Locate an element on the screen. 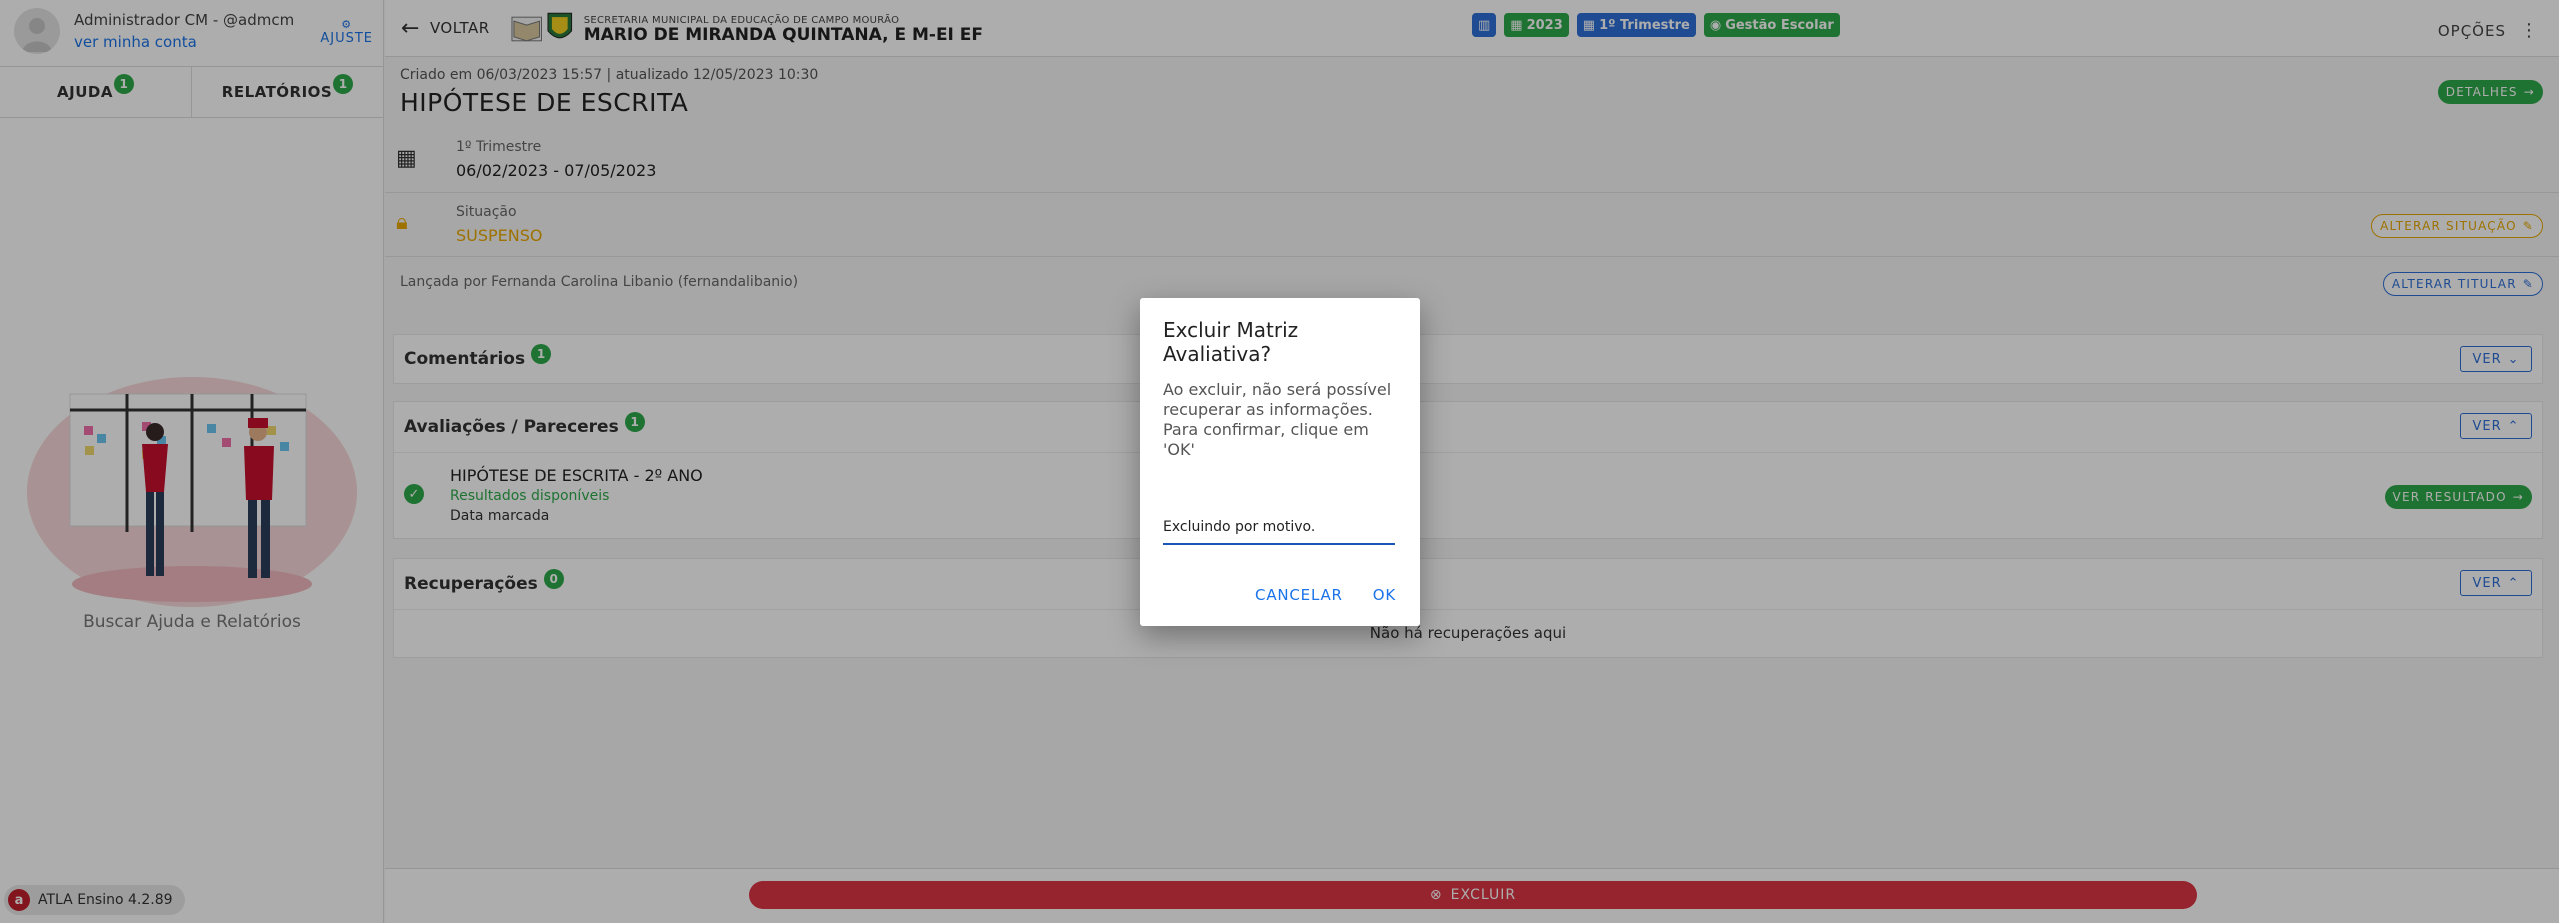 The height and width of the screenshot is (923, 2559). ok-button: OK is located at coordinates (1384, 595).